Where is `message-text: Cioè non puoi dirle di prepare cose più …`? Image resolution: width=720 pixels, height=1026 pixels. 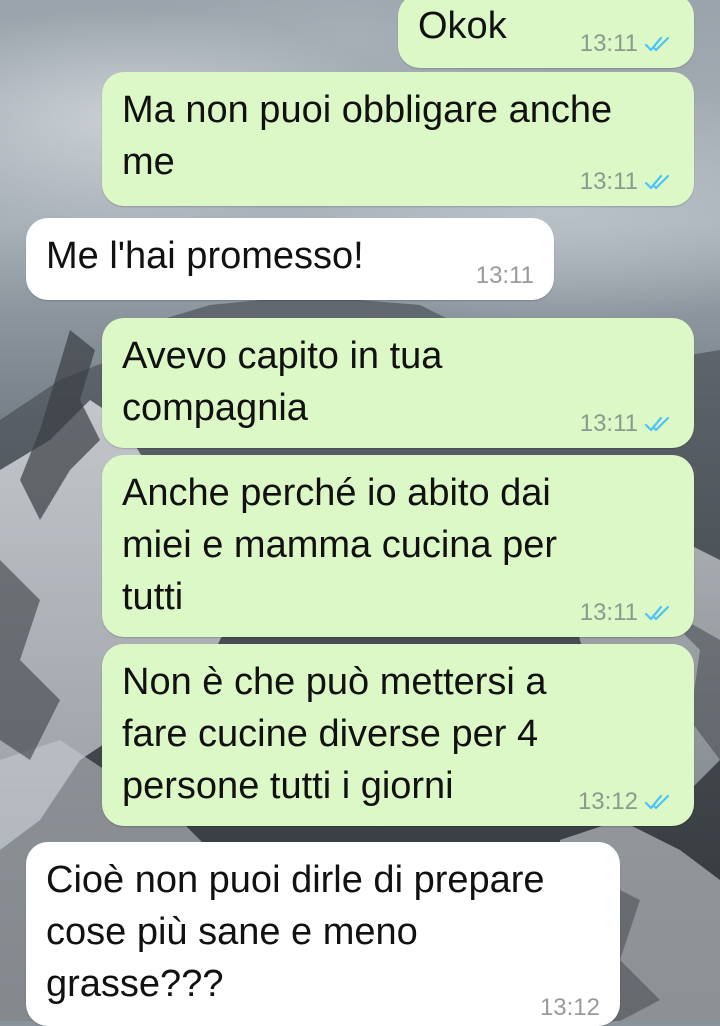
message-text: Cioè non puoi dirle di prepare cose più … is located at coordinates (295, 932).